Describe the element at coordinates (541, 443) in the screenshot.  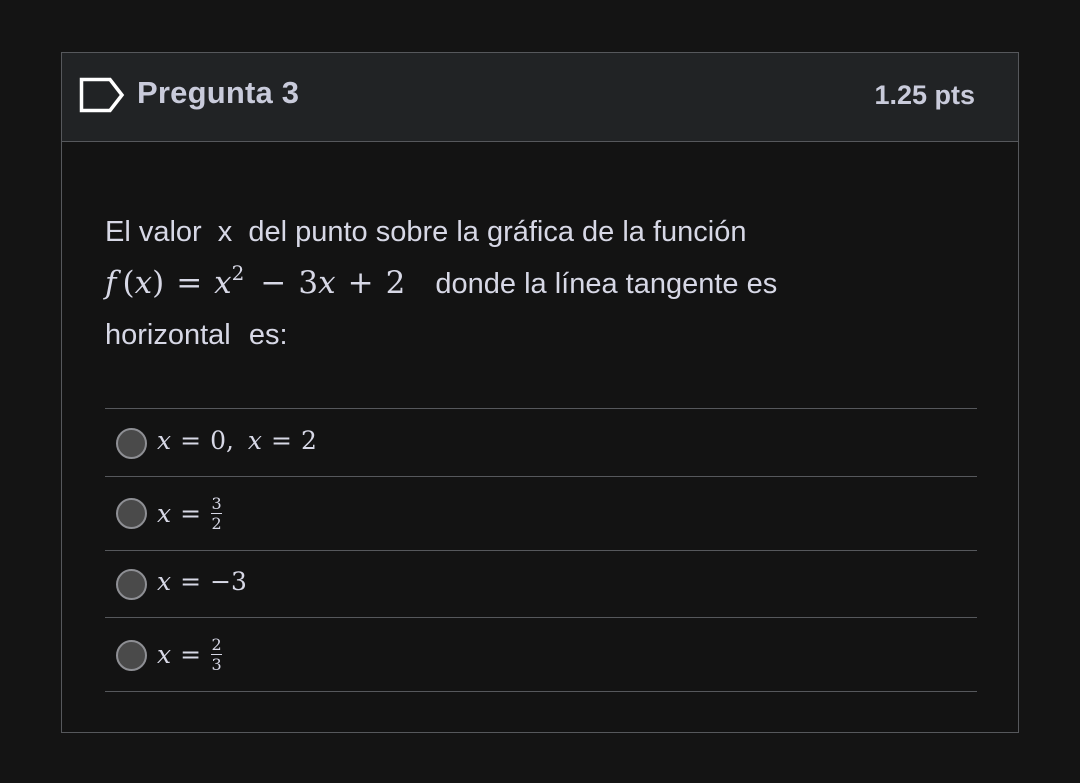
I see `answer-option-1: x = 0, x = 2` at that location.